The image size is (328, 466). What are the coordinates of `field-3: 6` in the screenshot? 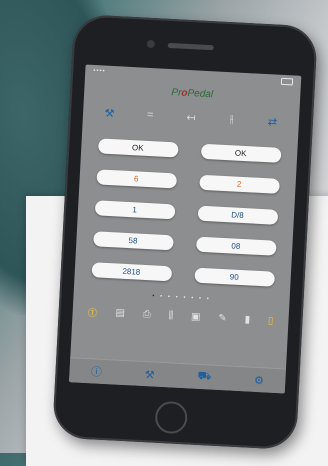 It's located at (136, 175).